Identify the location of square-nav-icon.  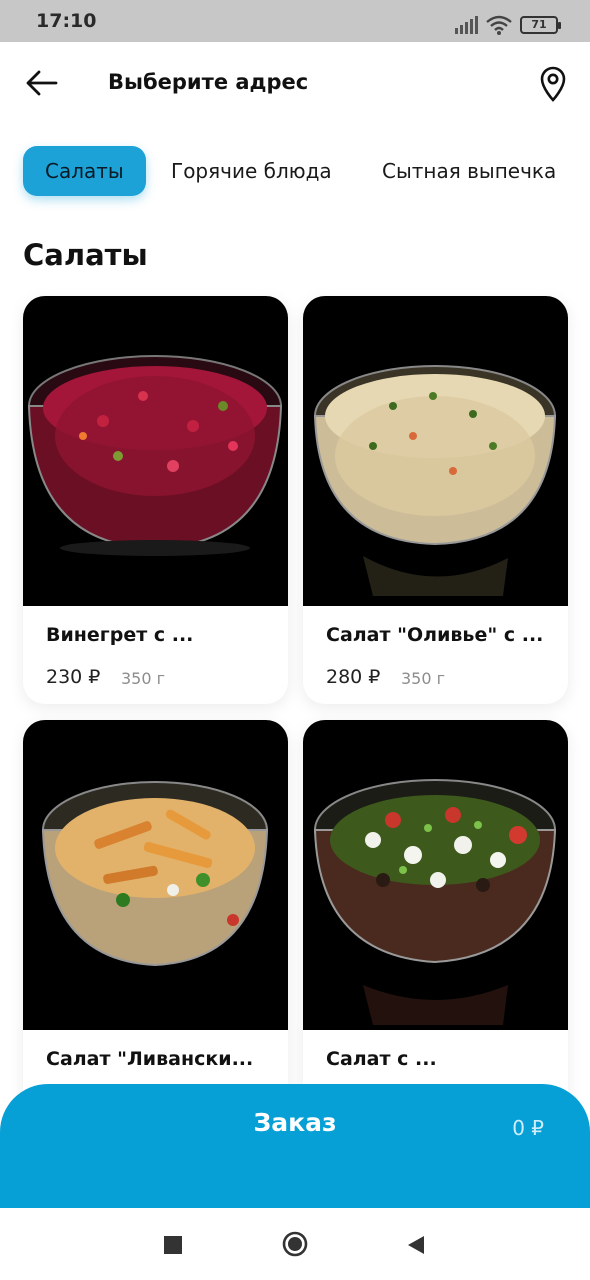
(173, 1245).